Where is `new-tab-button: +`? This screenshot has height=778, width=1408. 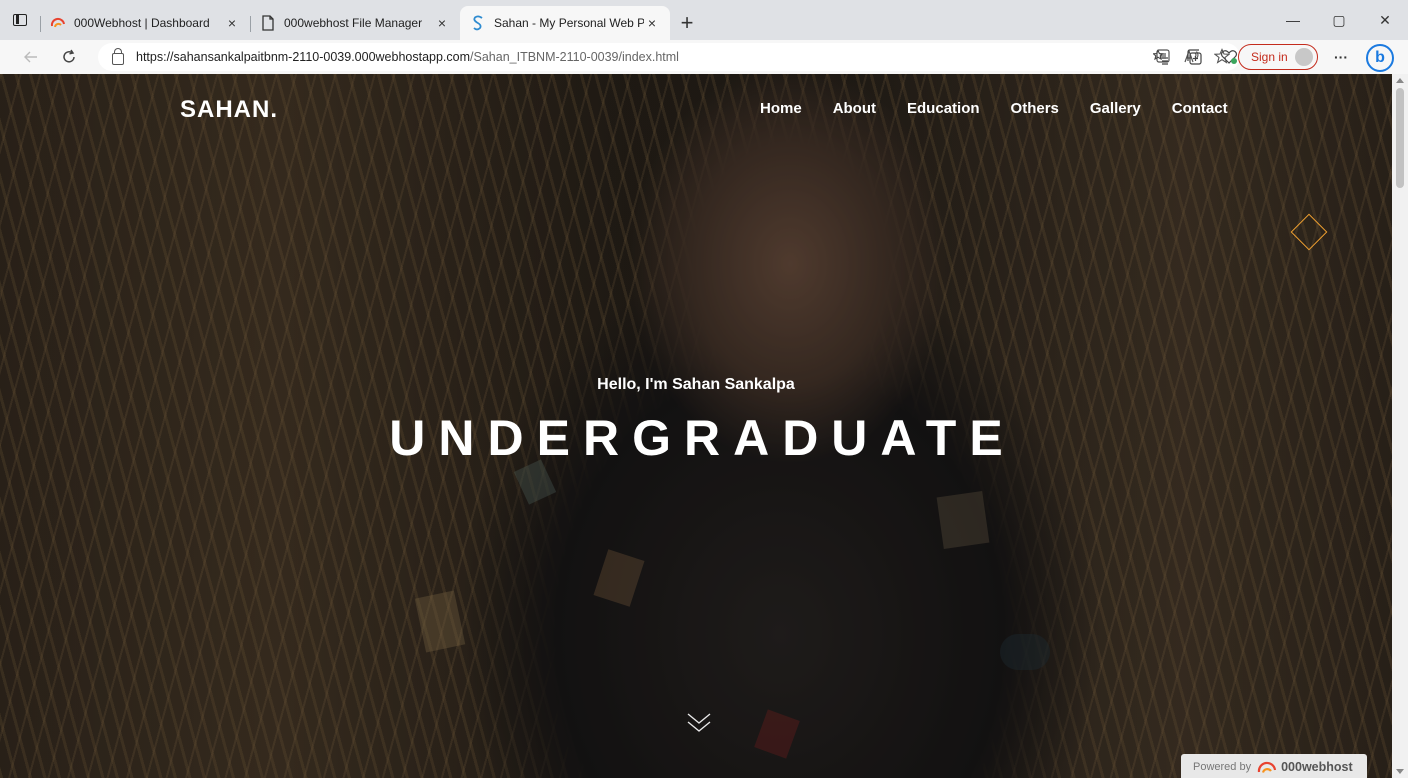 new-tab-button: + is located at coordinates (687, 23).